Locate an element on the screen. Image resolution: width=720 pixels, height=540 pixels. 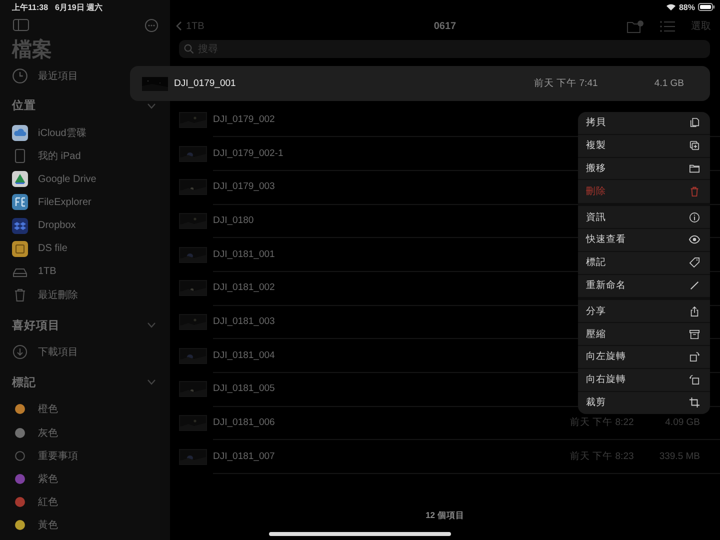
menu-item: 刪除 is located at coordinates (644, 192).